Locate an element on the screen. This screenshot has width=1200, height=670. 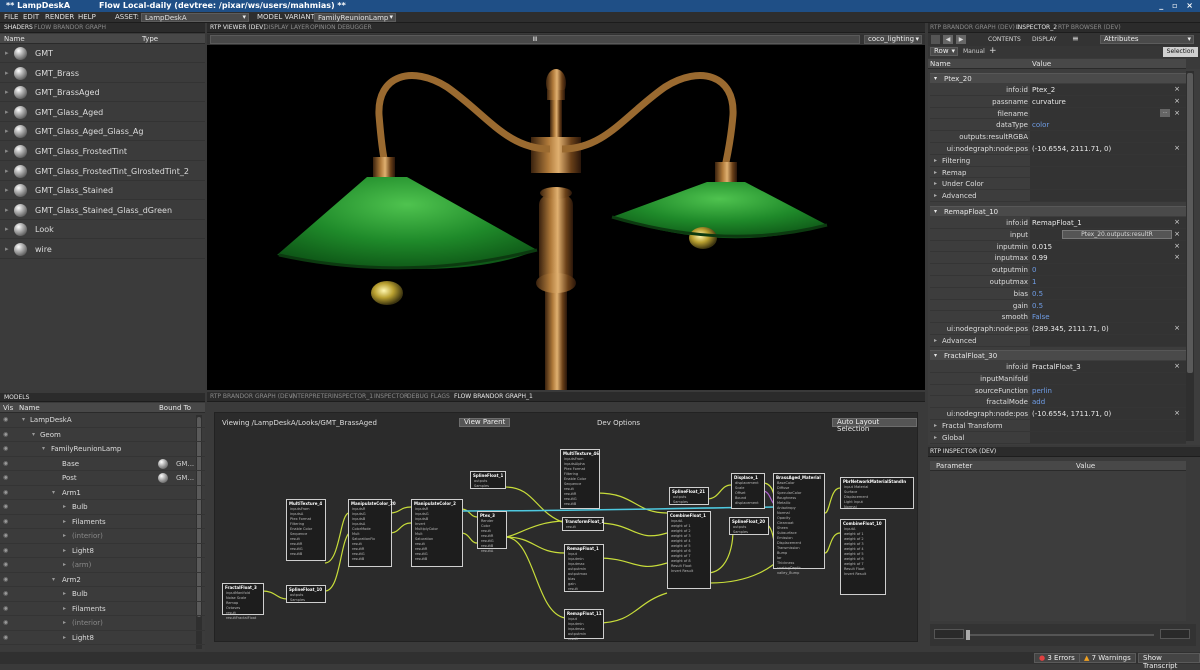
list-item: ▸ GMT_Glass_FrostedTint_GlrostedTint_2 is located at coordinates (102, 171).